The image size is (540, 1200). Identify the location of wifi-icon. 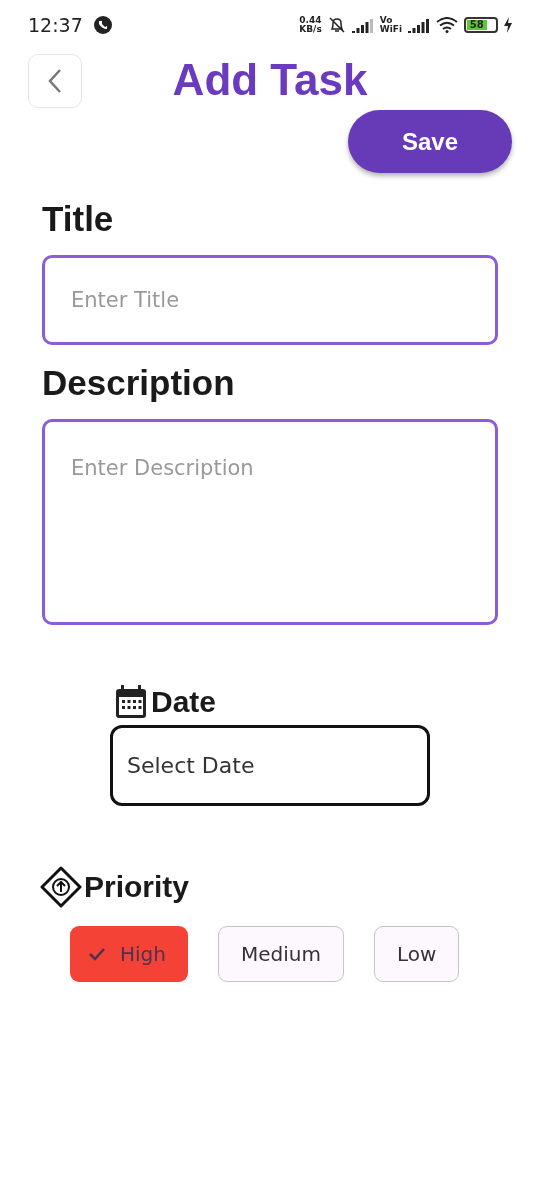
(447, 25).